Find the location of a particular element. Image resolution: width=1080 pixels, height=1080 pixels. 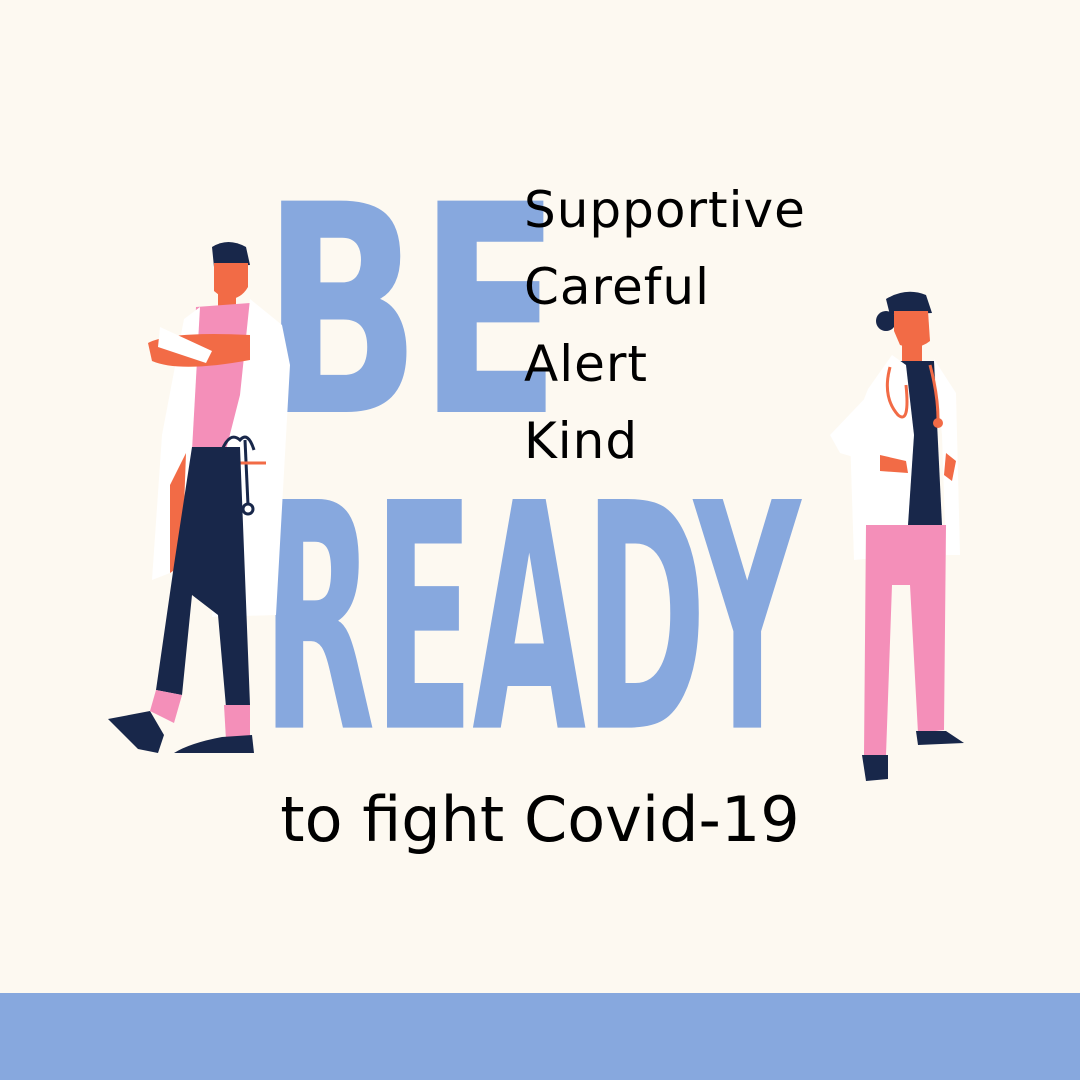

quality-alert: Alert is located at coordinates (586, 364).